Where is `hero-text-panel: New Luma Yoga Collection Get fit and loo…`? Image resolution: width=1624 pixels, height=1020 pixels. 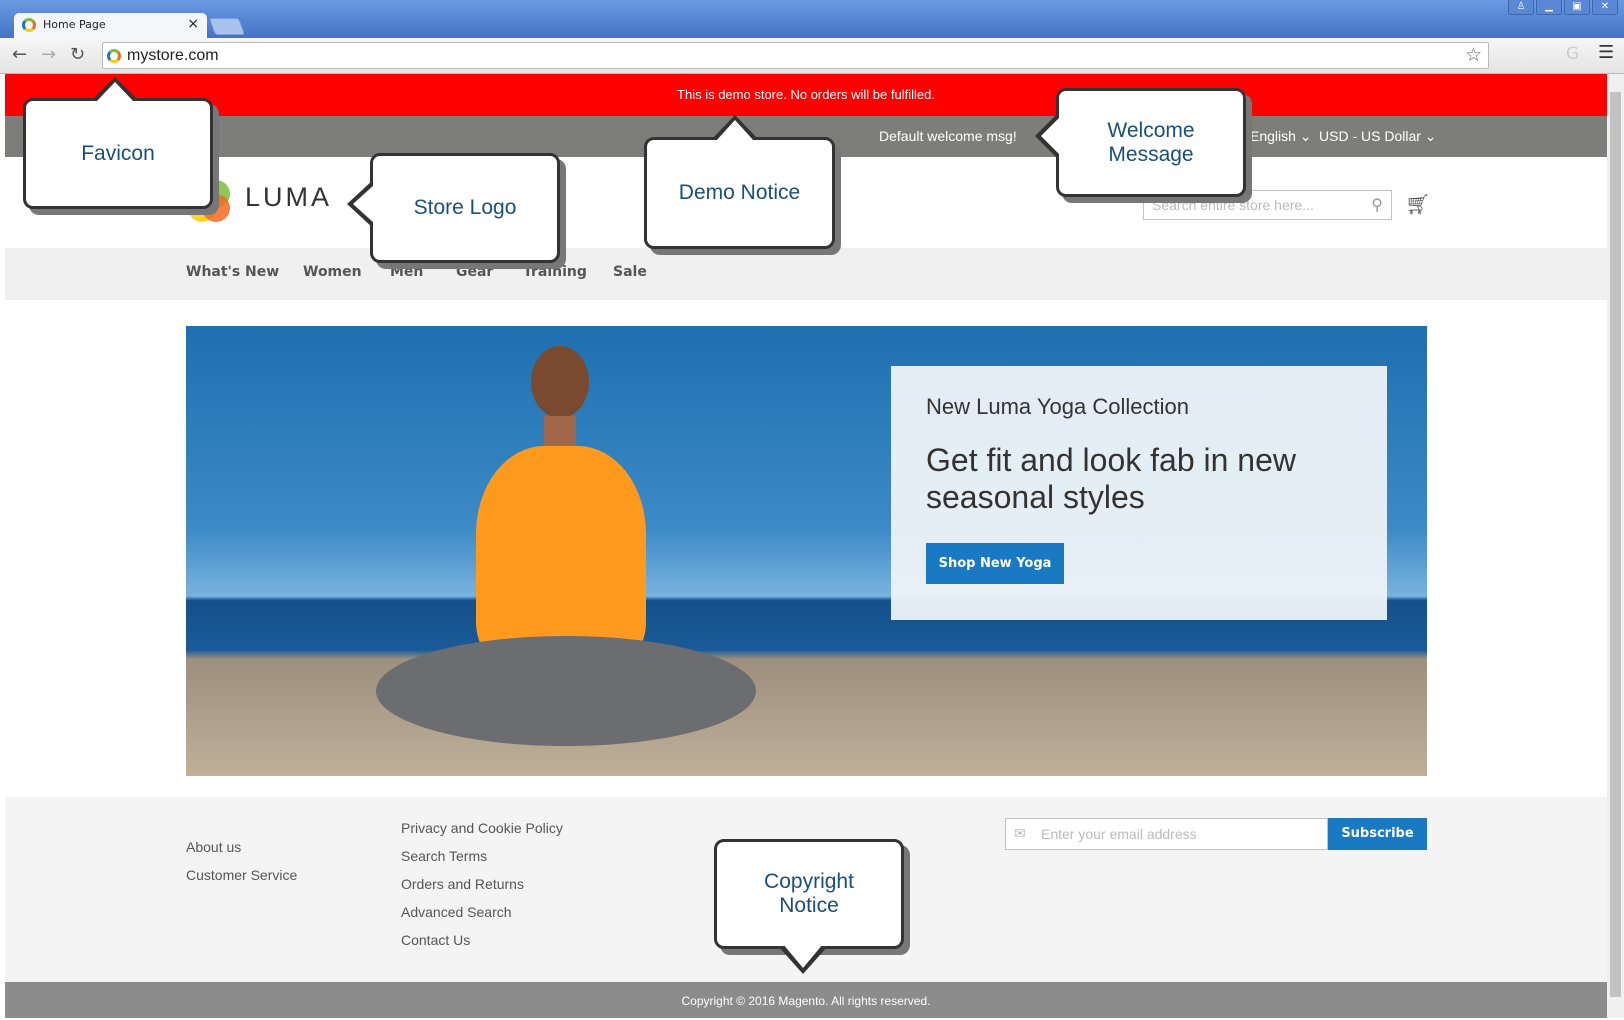 hero-text-panel: New Luma Yoga Collection Get fit and loo… is located at coordinates (1139, 493).